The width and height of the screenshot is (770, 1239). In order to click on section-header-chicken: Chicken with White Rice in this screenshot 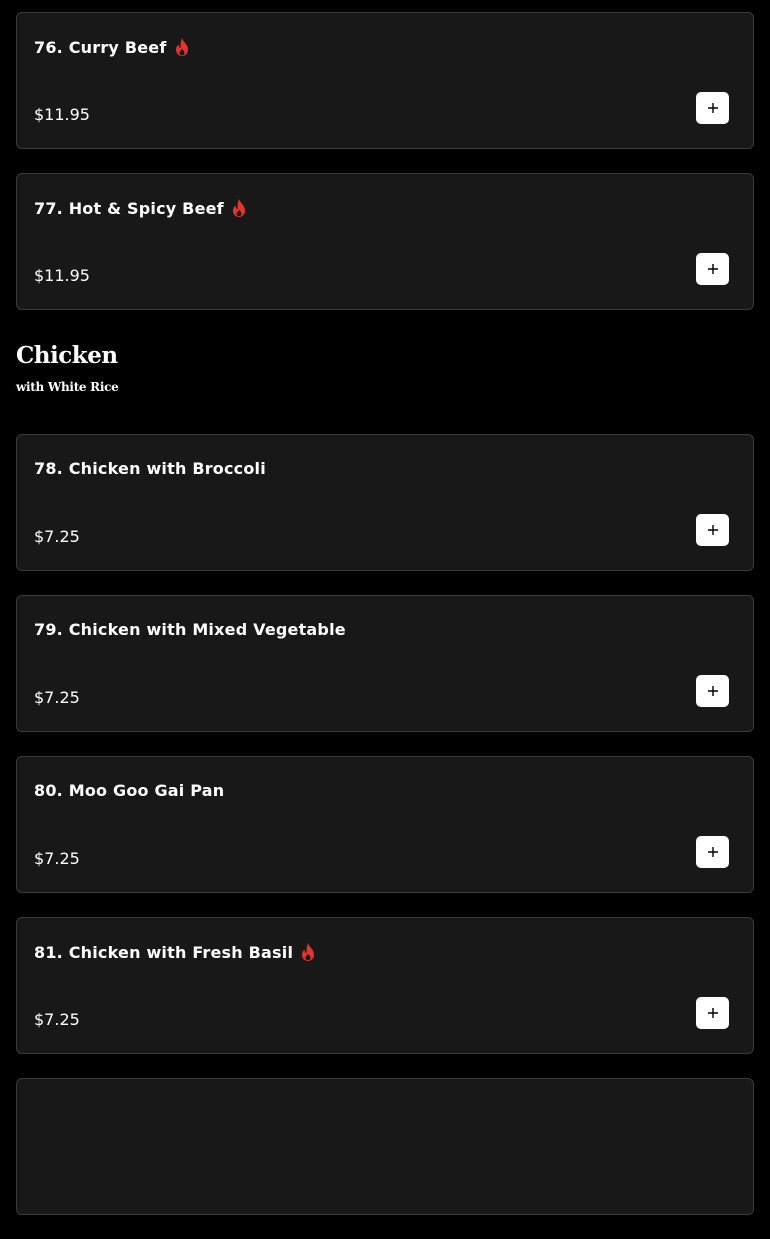, I will do `click(385, 372)`.